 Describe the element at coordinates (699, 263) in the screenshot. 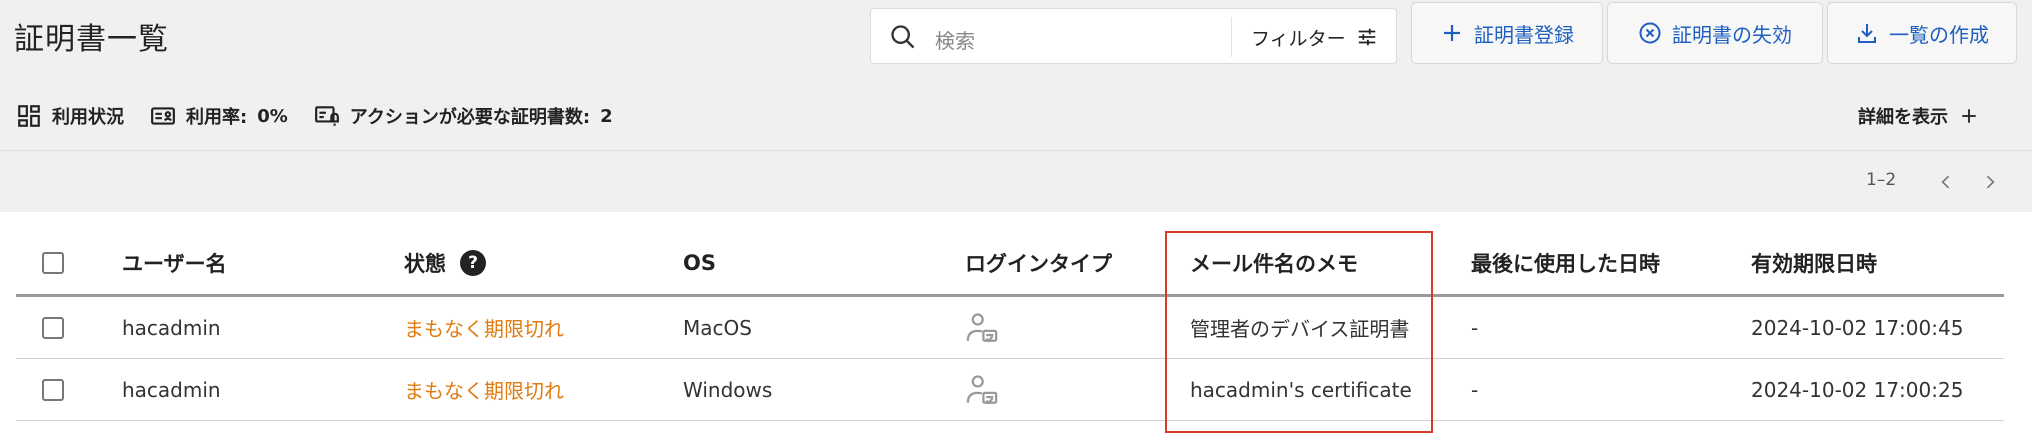

I see `header-os: OS` at that location.